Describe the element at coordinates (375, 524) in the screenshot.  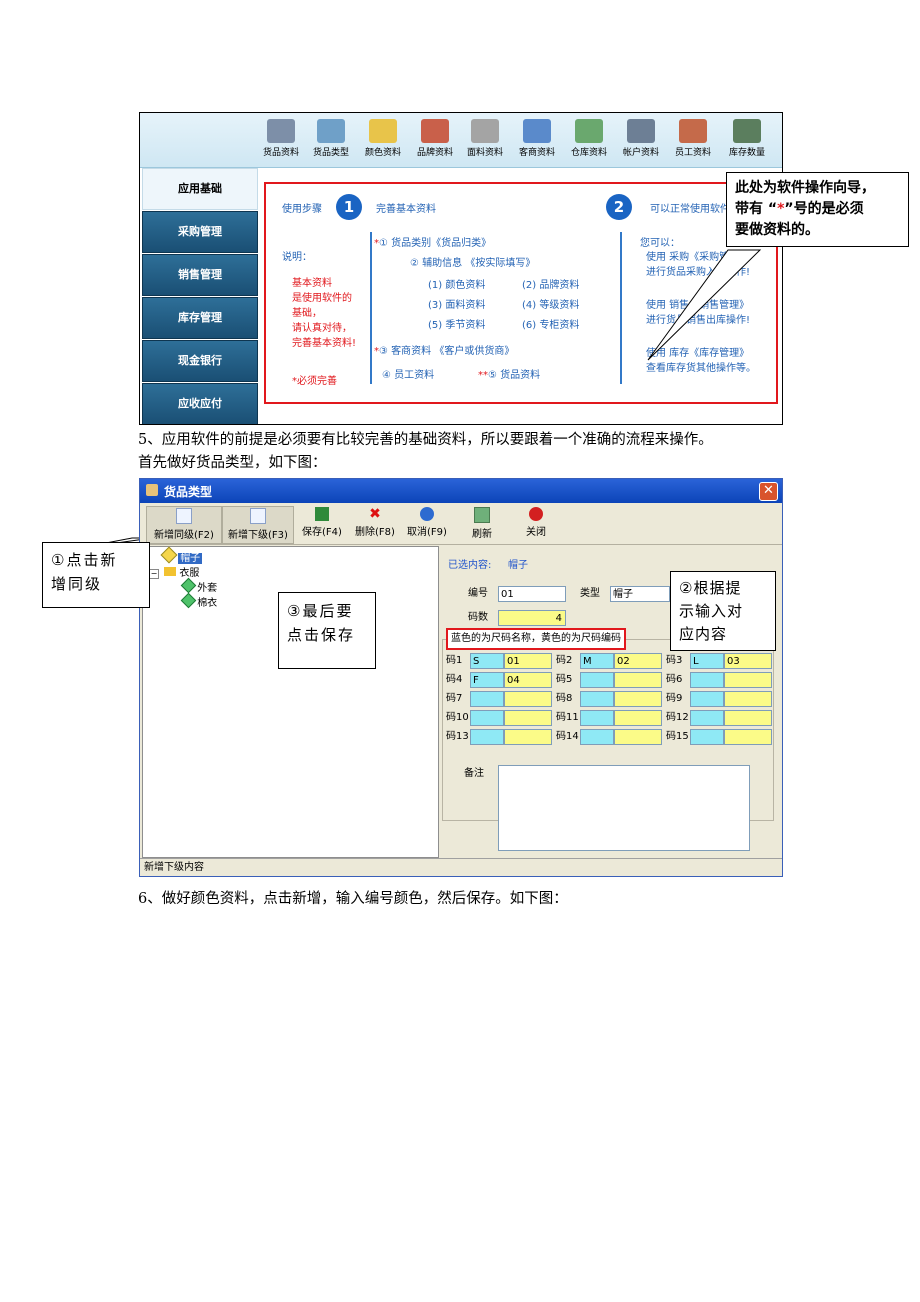
I see `delete-button: ✖ 删除(F8)` at that location.